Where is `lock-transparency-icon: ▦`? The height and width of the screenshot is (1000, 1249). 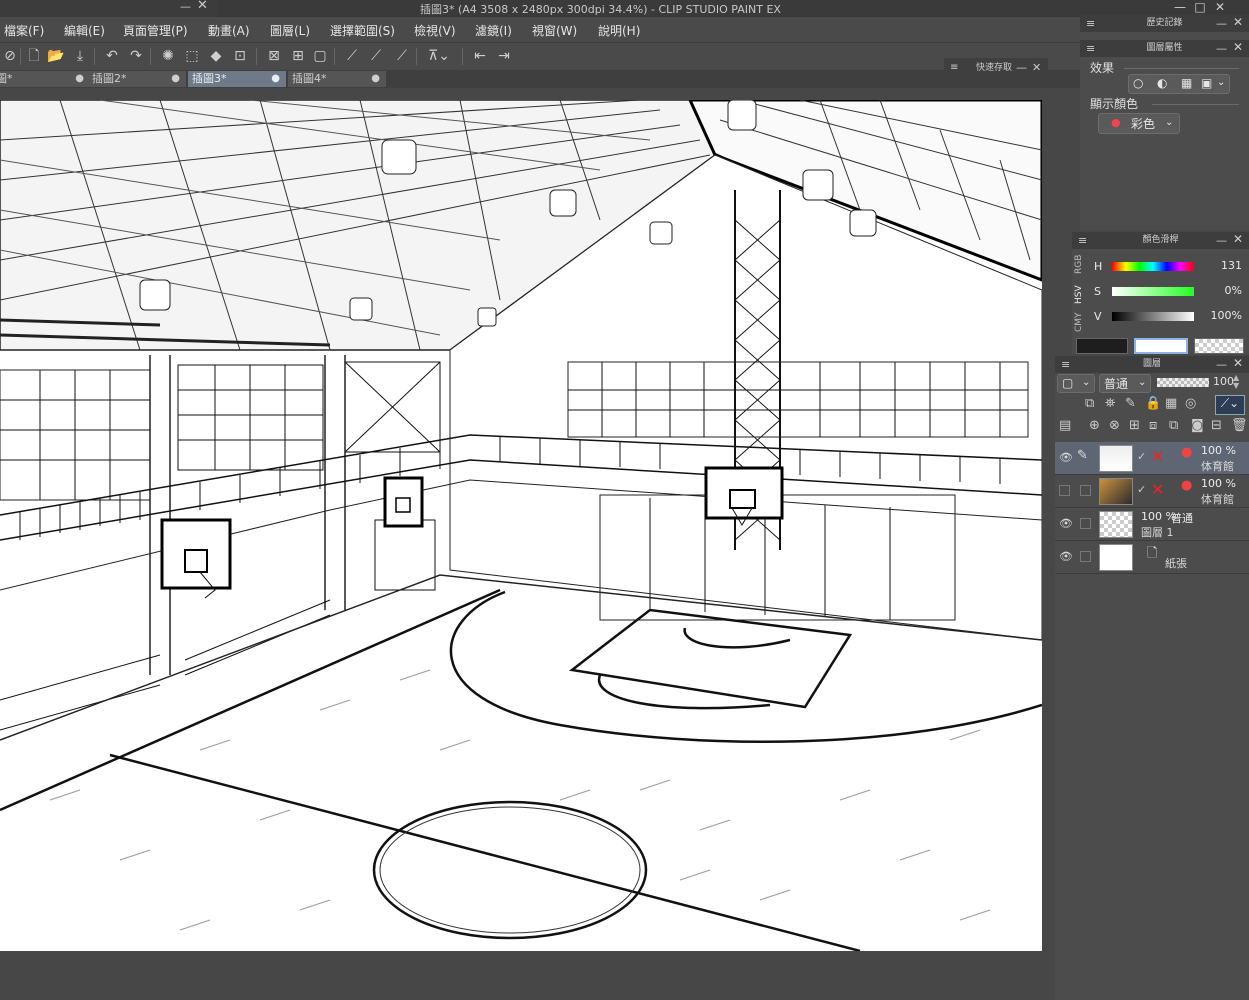
lock-transparency-icon: ▦ is located at coordinates (1171, 403).